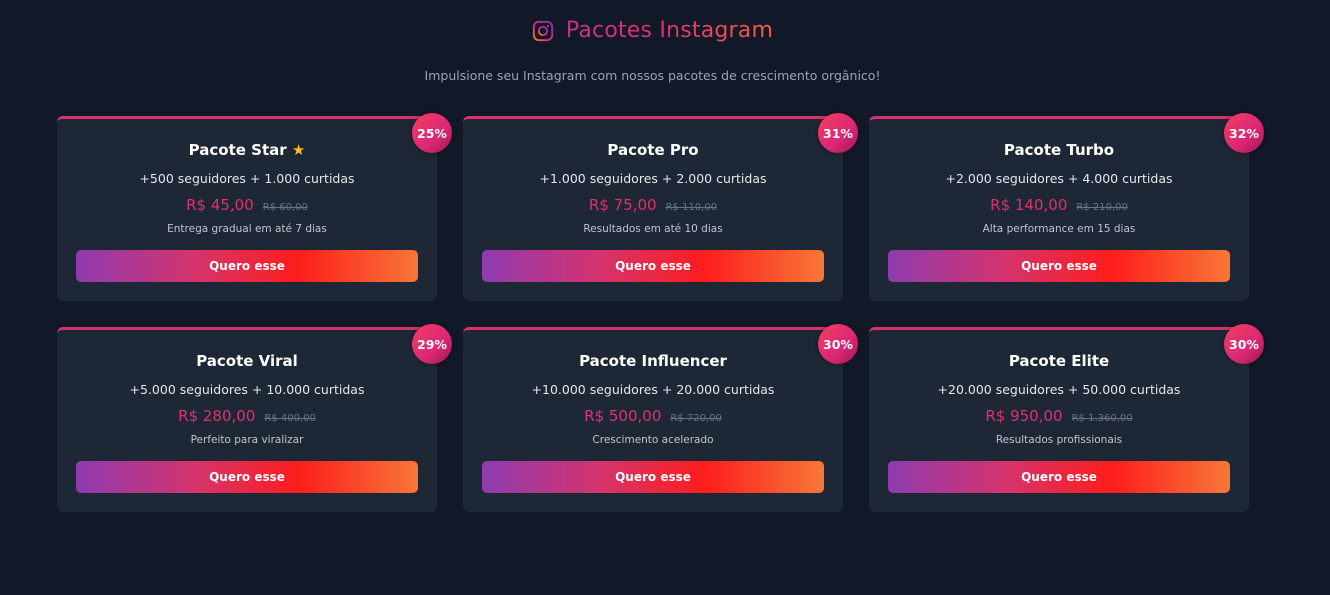  Describe the element at coordinates (543, 31) in the screenshot. I see `instagram-icon` at that location.